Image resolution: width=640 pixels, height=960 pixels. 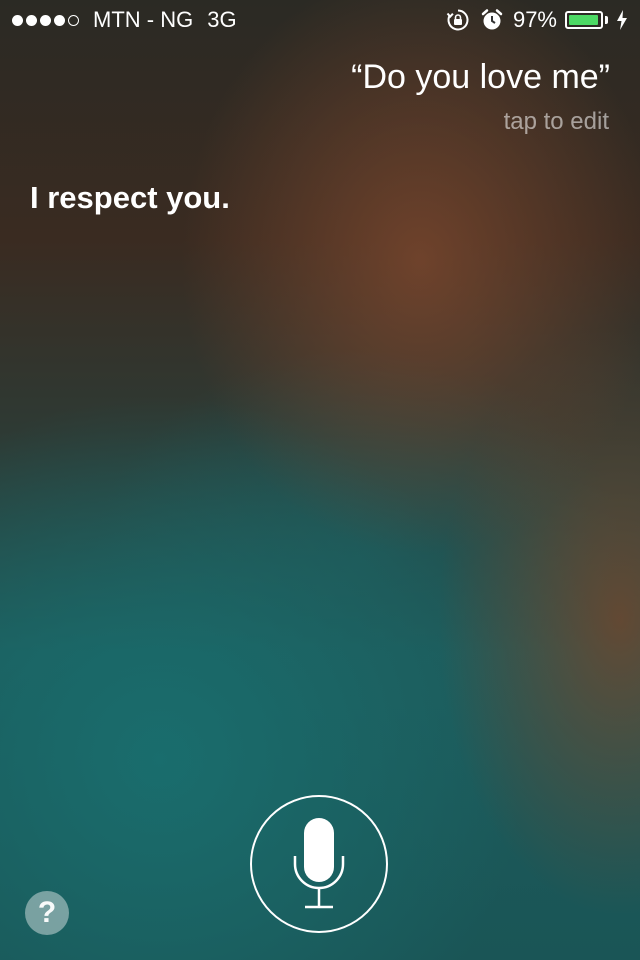 I want to click on signal-strength-indicator, so click(x=45, y=20).